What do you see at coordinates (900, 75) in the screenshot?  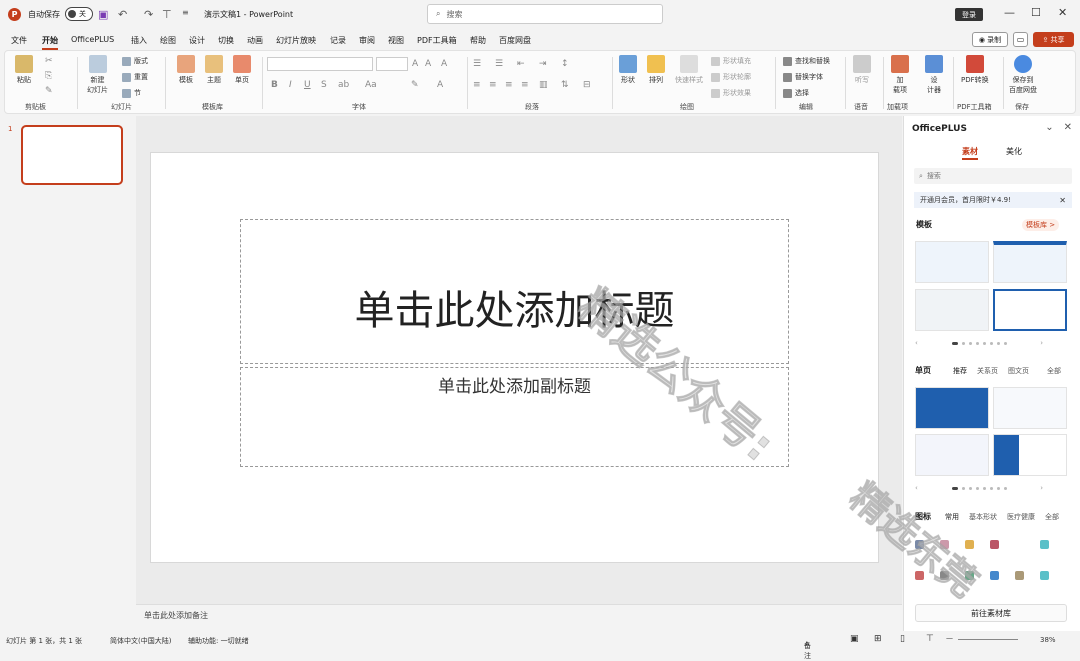 I see `addins-button: 加 载项` at bounding box center [900, 75].